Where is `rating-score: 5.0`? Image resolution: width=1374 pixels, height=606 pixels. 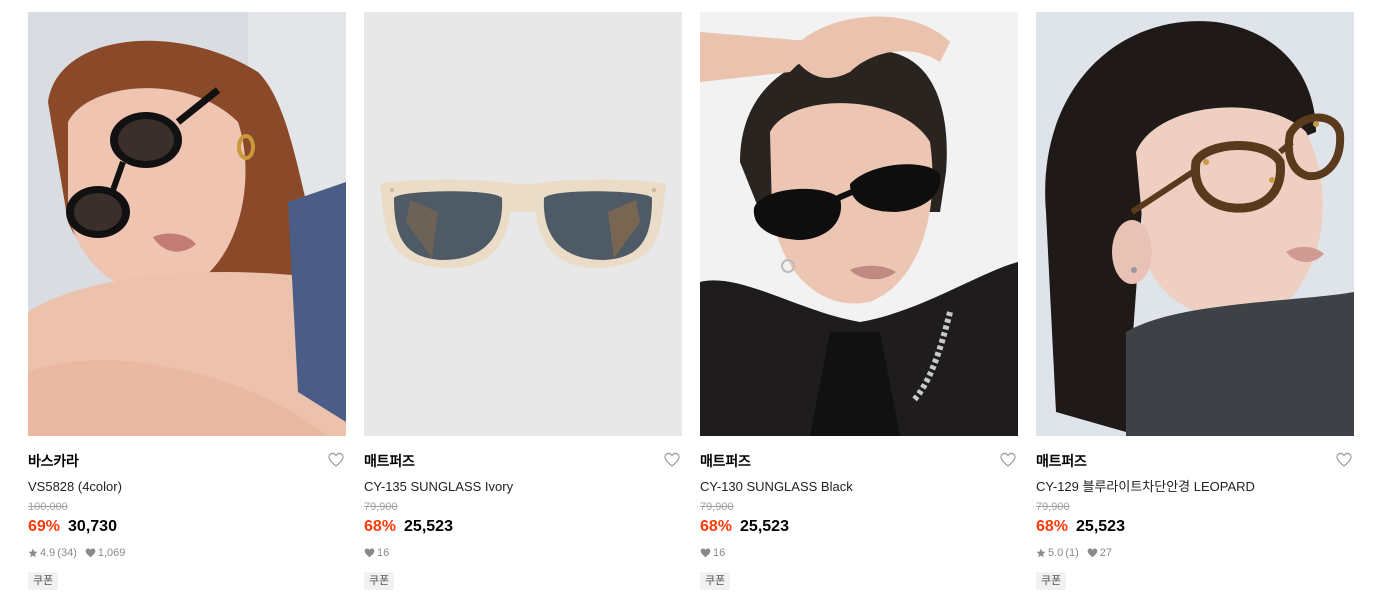
rating-score: 5.0 is located at coordinates (1056, 553).